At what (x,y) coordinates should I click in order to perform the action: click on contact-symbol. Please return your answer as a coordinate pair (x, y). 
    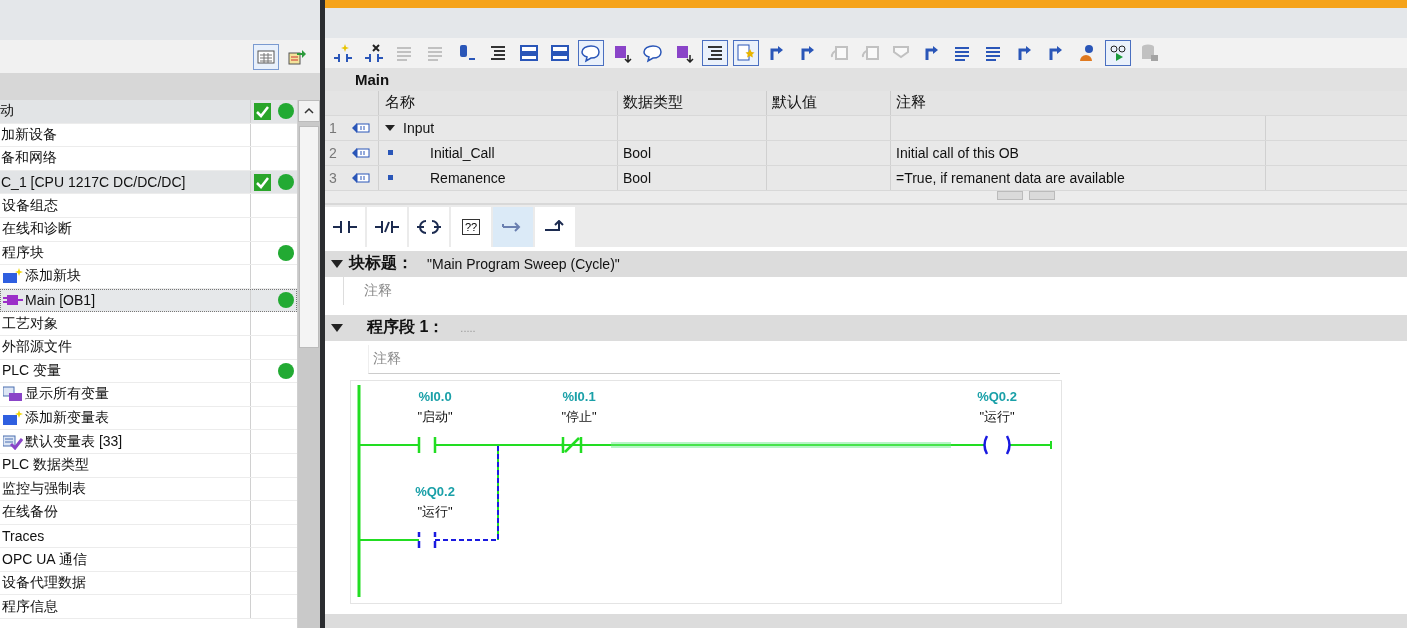
    Looking at the image, I should click on (427, 540).